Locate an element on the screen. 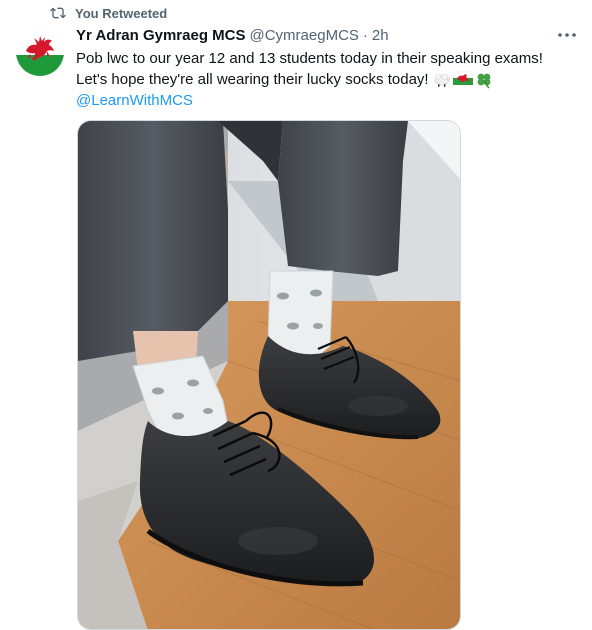  welsh-dragon-flag-avatar is located at coordinates (40, 52).